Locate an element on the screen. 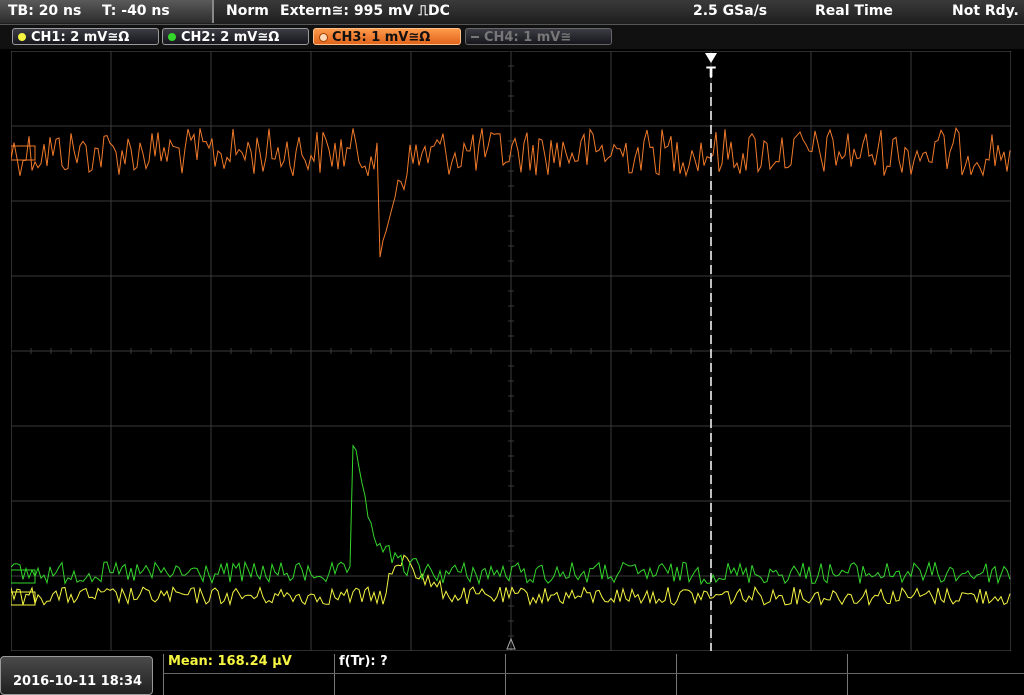  datetime-label: 2016-10-11 18:34 is located at coordinates (78, 681).